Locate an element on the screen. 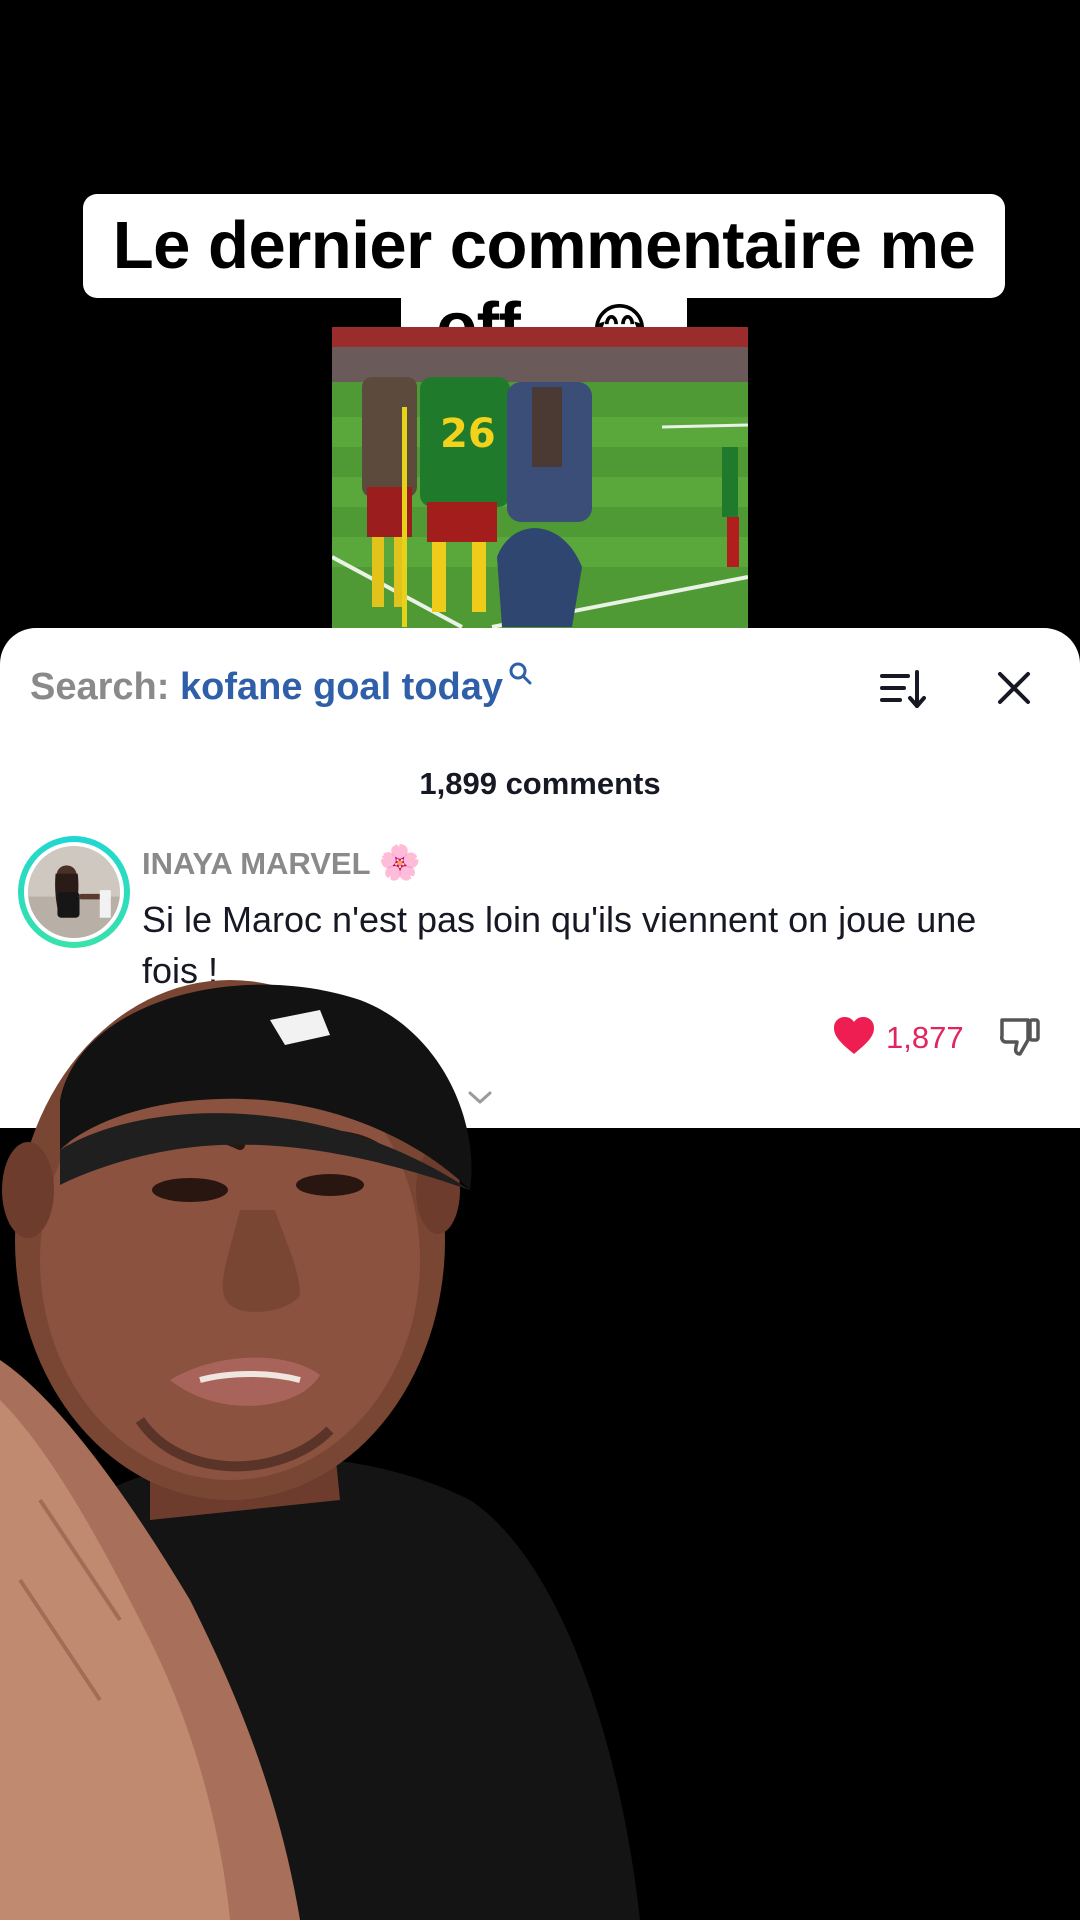 Image resolution: width=1080 pixels, height=1920 pixels. avatar is located at coordinates (74, 892).